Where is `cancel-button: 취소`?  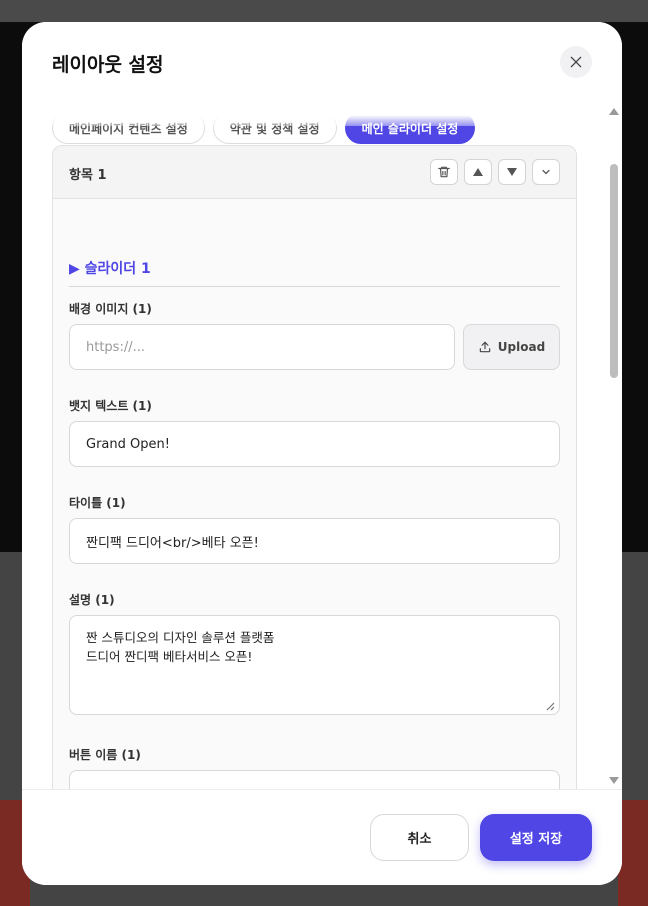 cancel-button: 취소 is located at coordinates (419, 837).